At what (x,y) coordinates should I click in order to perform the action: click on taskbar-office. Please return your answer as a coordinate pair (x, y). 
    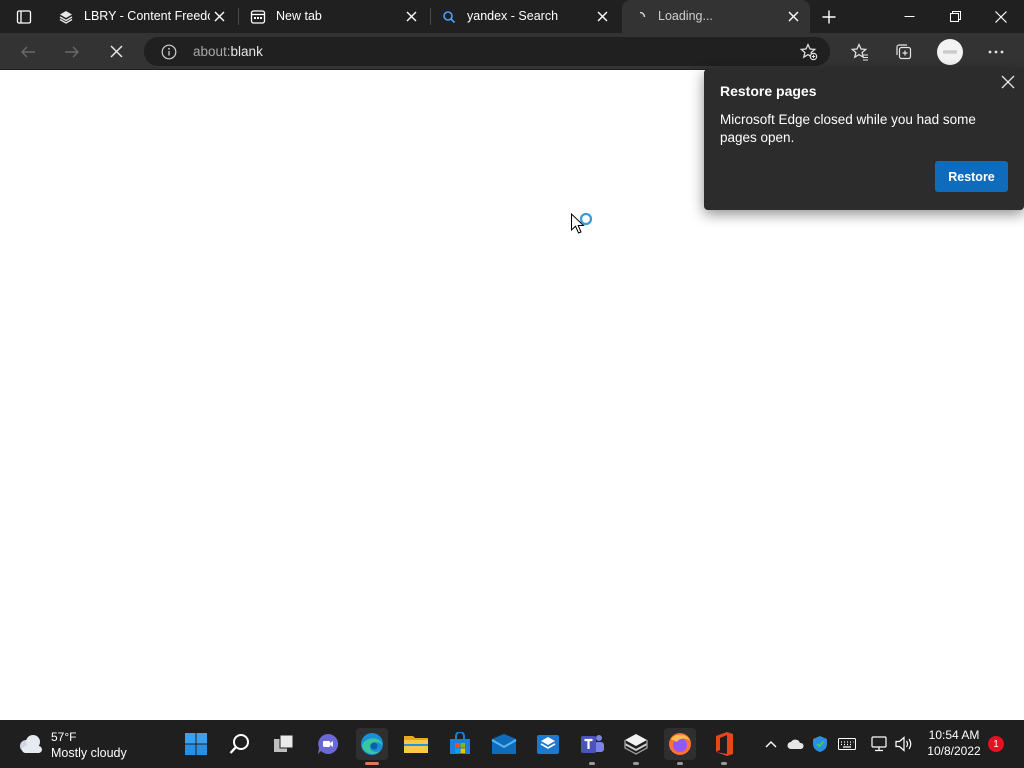
    Looking at the image, I should click on (724, 746).